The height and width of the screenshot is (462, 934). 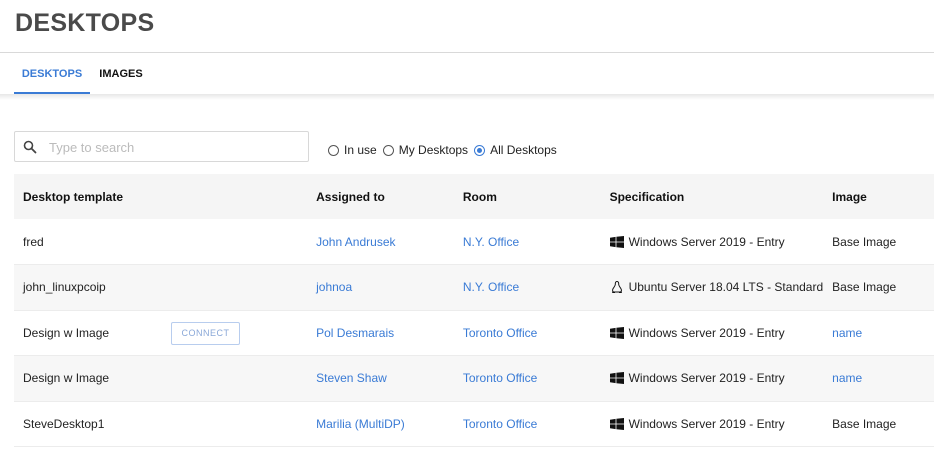 I want to click on template-name: Design w Image, so click(x=66, y=332).